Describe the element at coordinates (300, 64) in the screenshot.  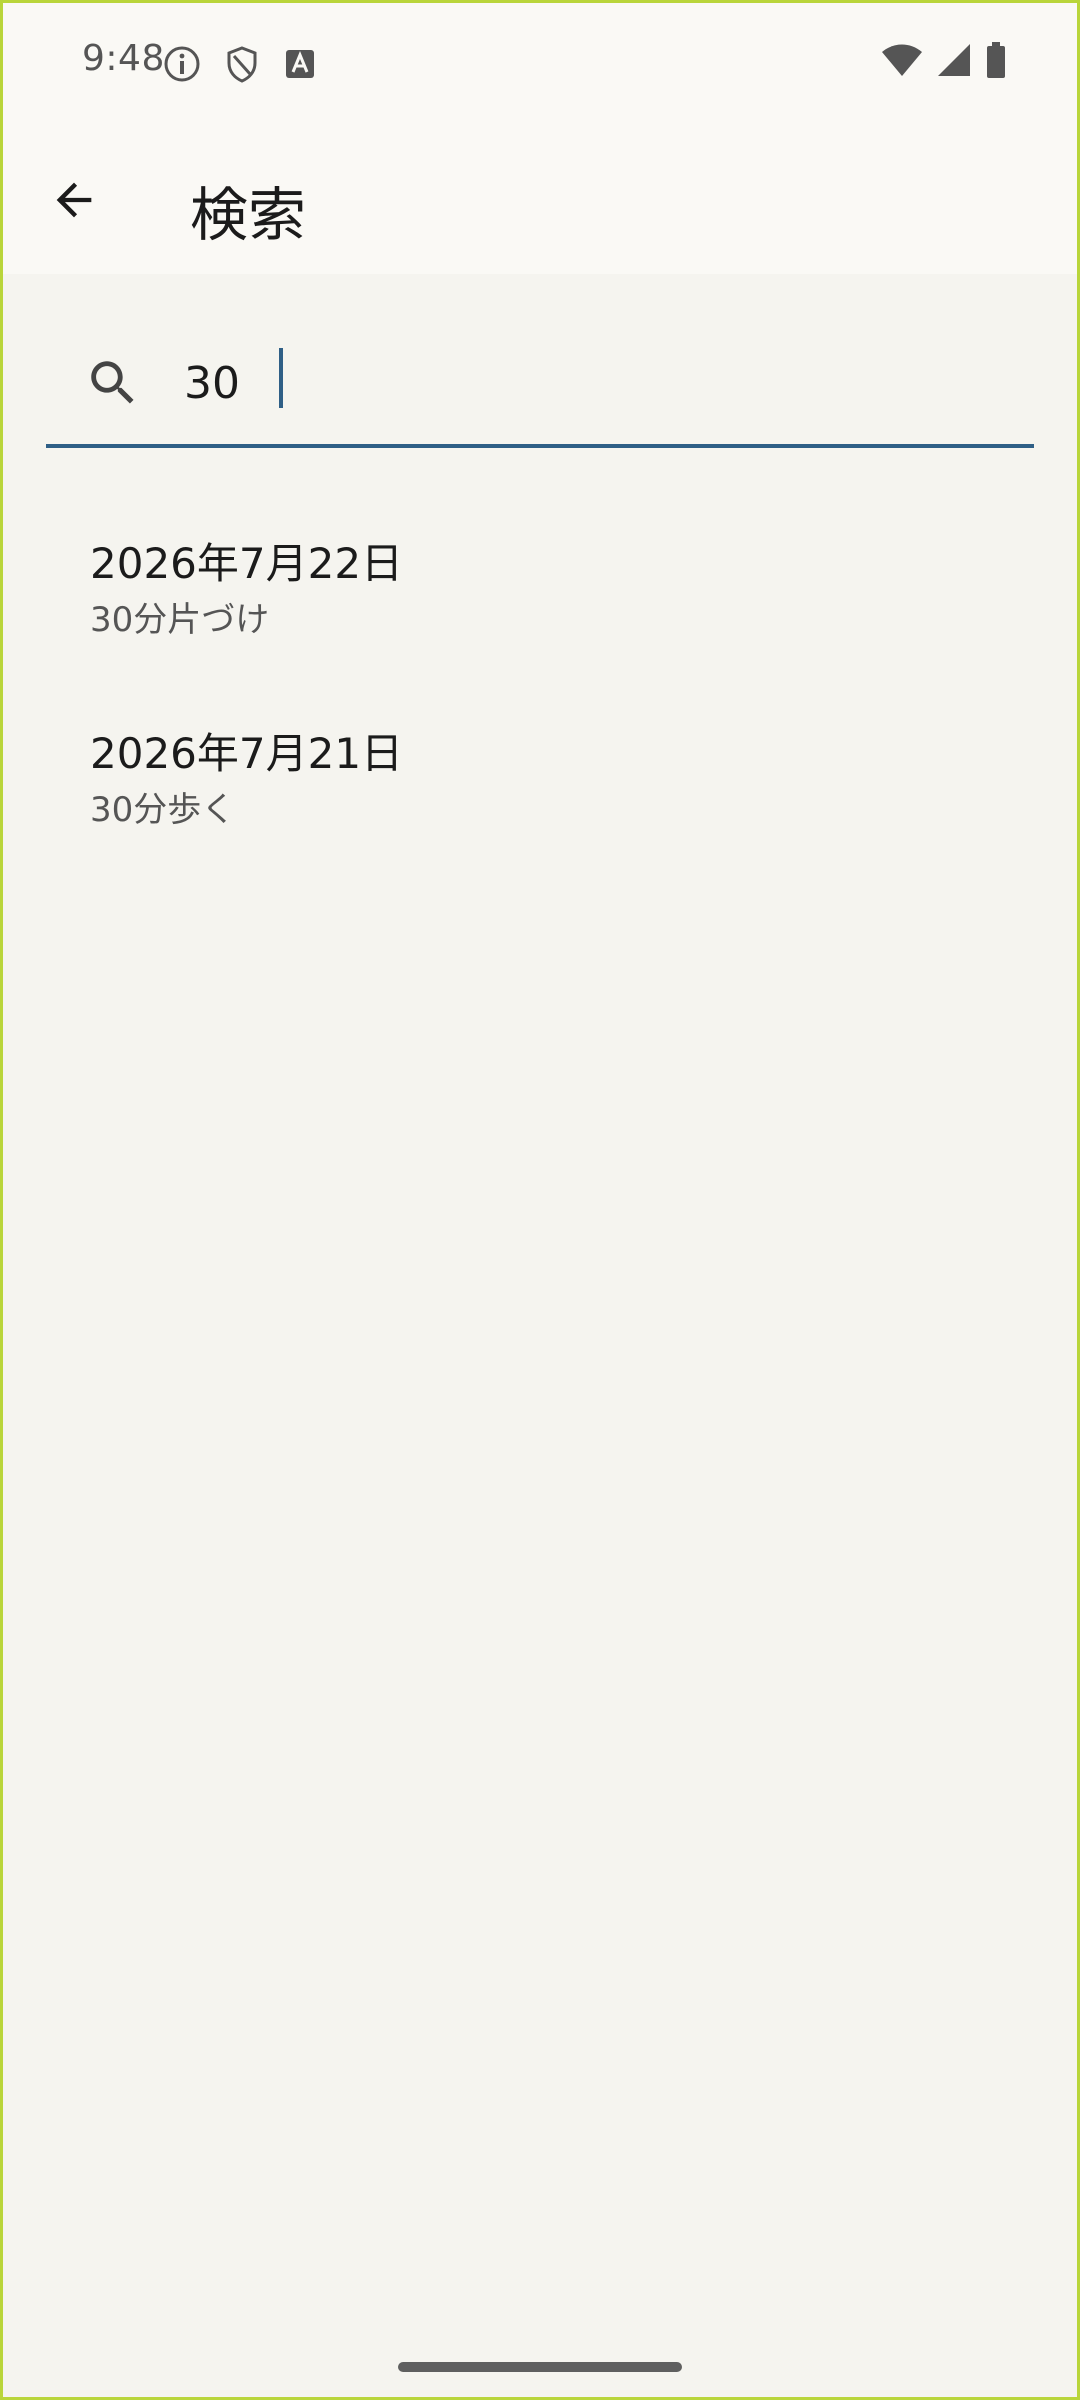
I see `keyboard-a-icon` at that location.